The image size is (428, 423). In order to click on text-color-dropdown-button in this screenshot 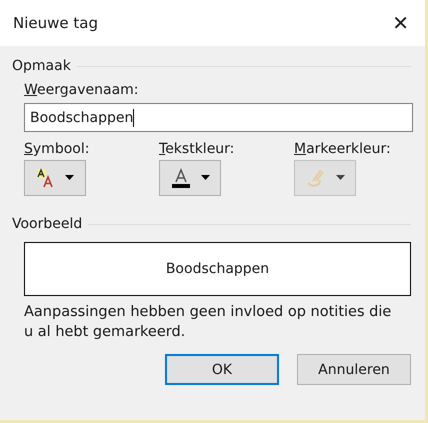, I will do `click(190, 178)`.